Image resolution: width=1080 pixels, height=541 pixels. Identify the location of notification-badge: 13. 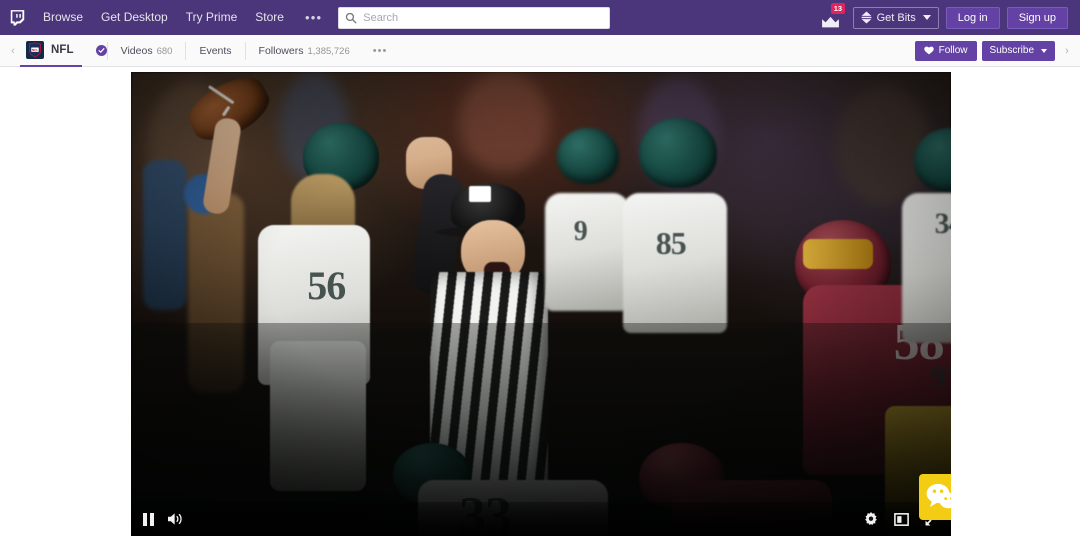
(838, 8).